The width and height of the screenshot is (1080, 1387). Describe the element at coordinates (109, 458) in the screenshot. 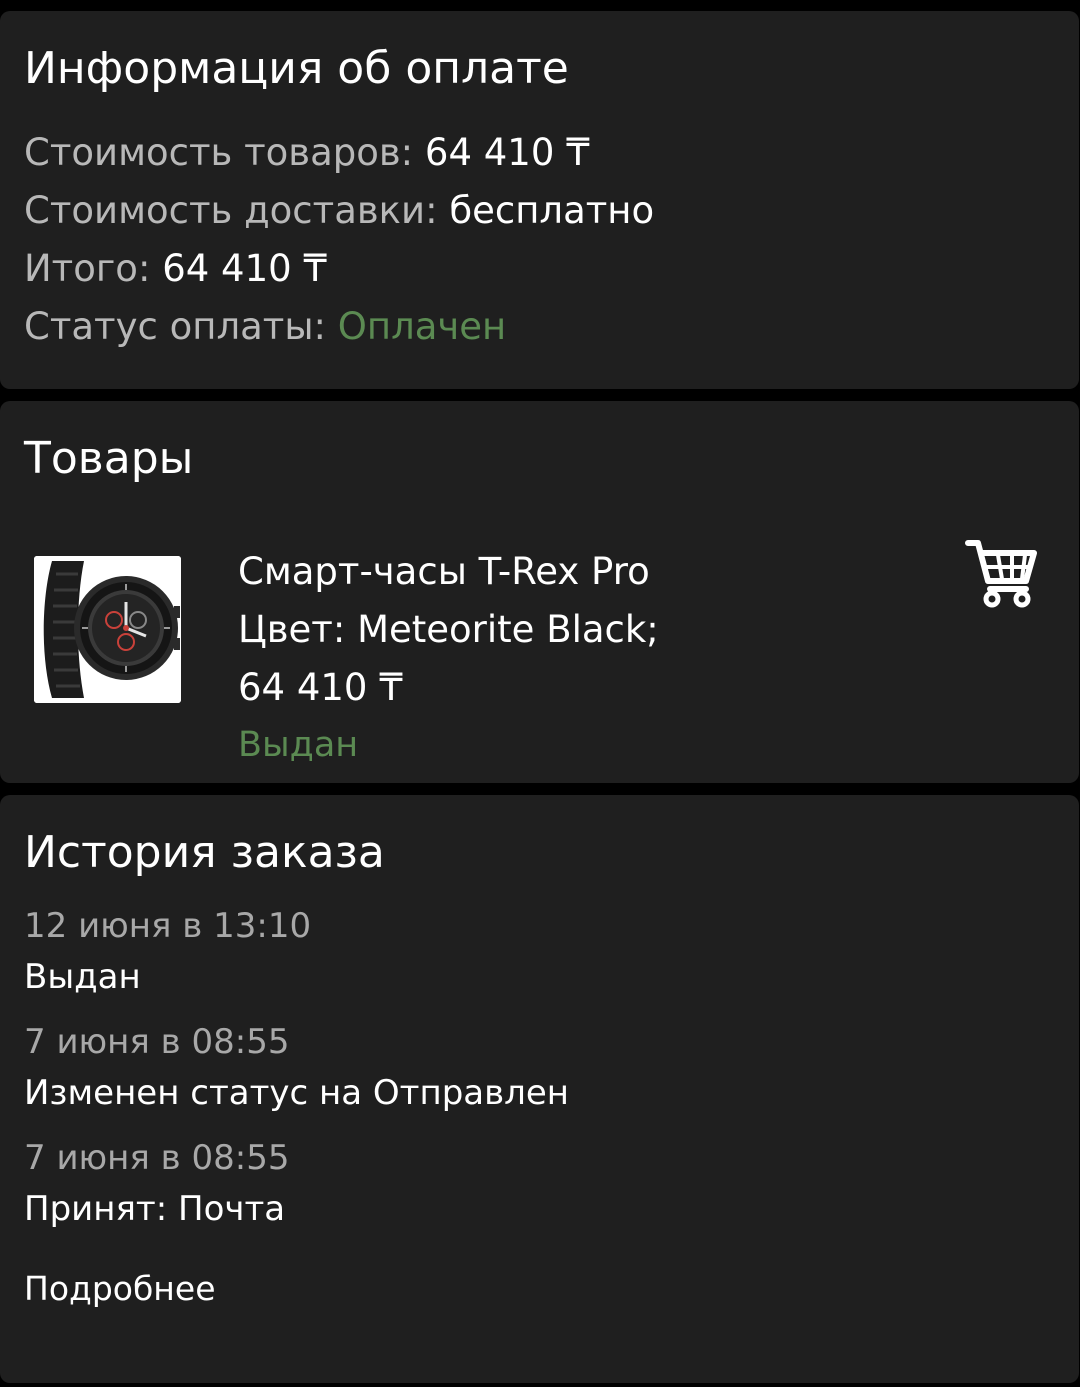

I see `goods-title: Товары` at that location.